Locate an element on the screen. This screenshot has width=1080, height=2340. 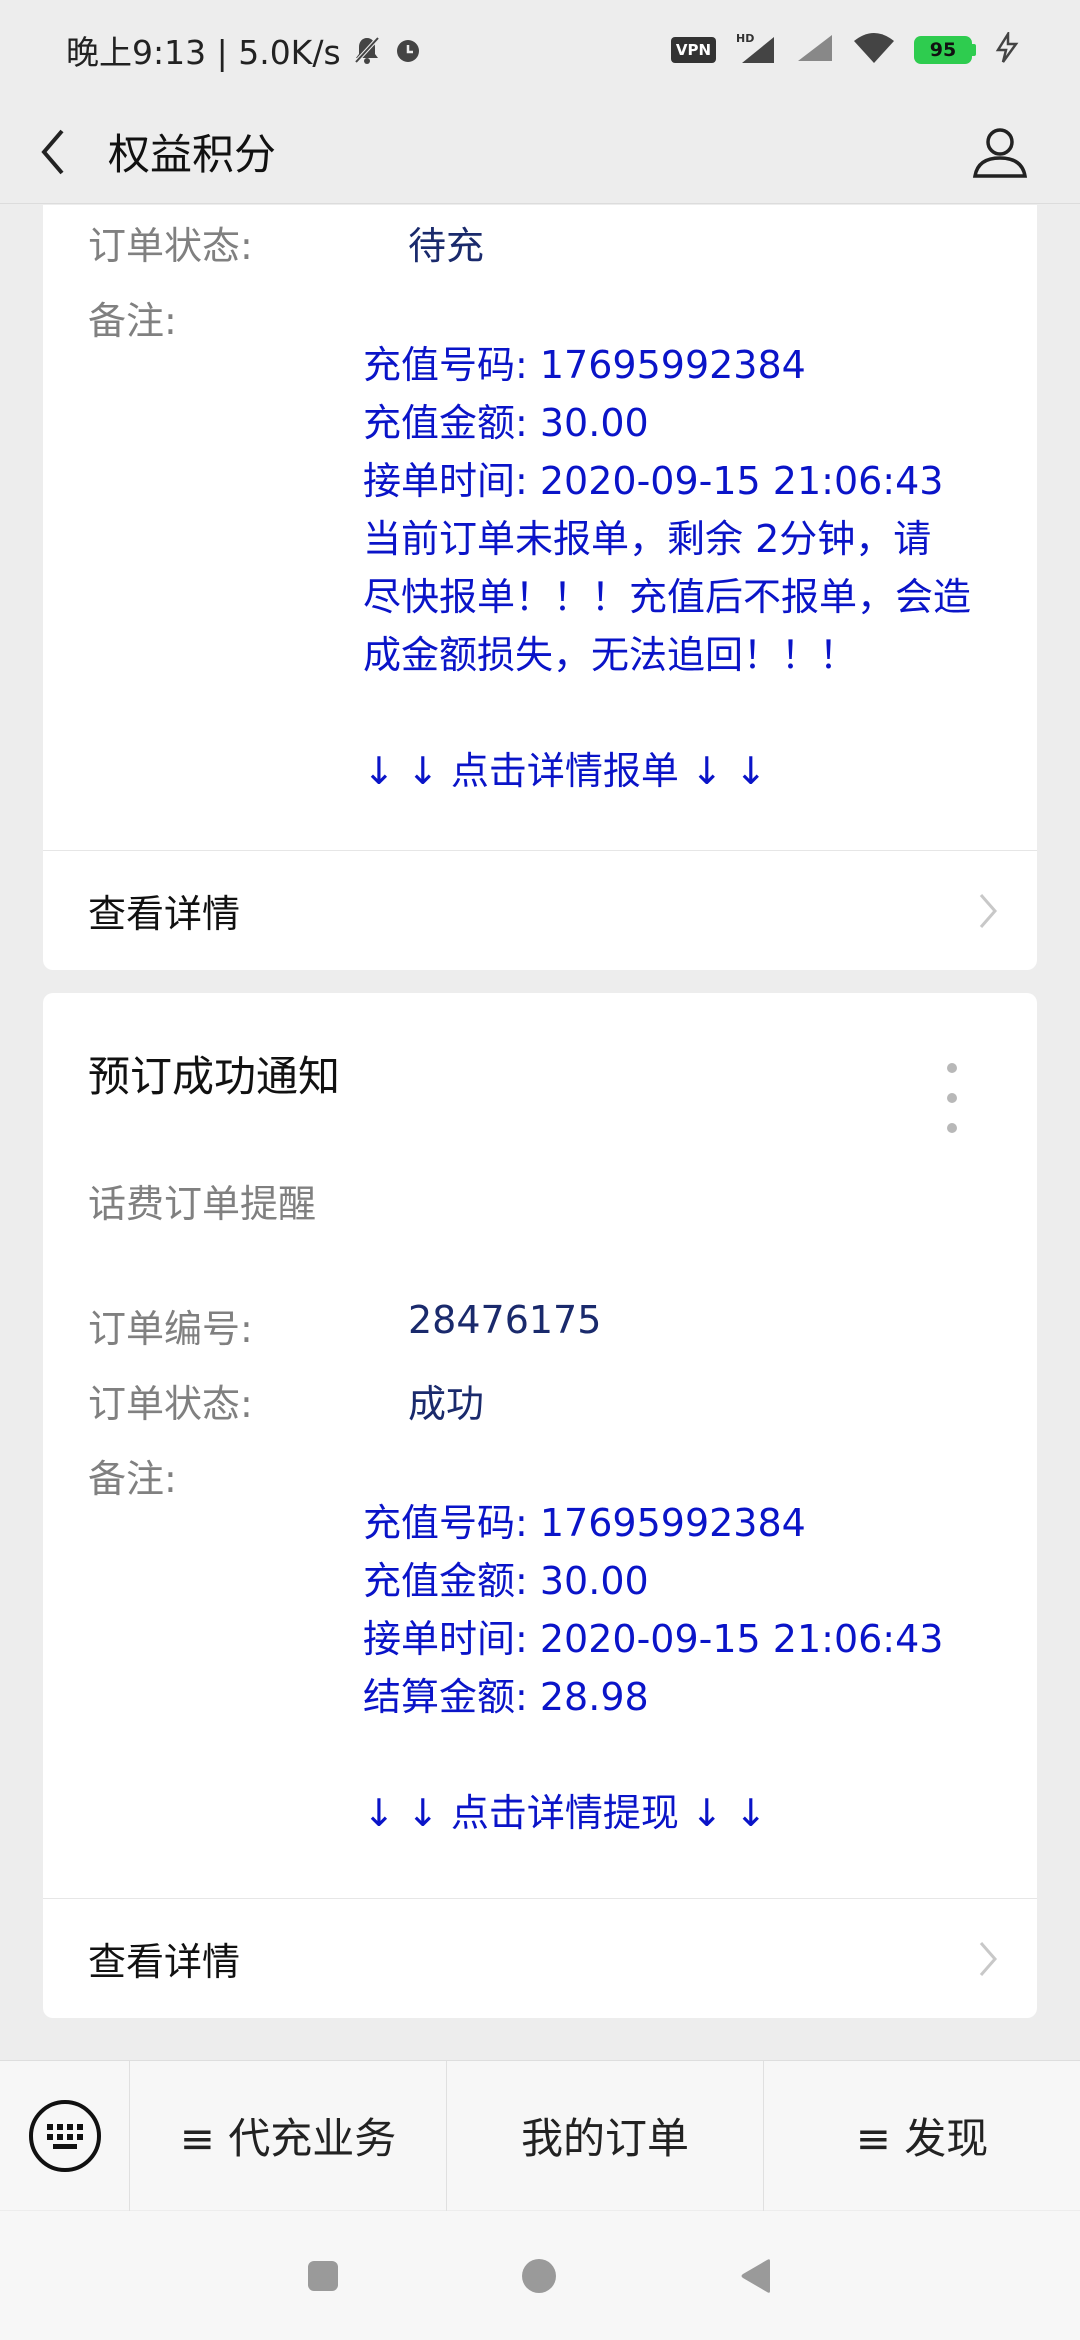
signal-icon is located at coordinates (815, 50).